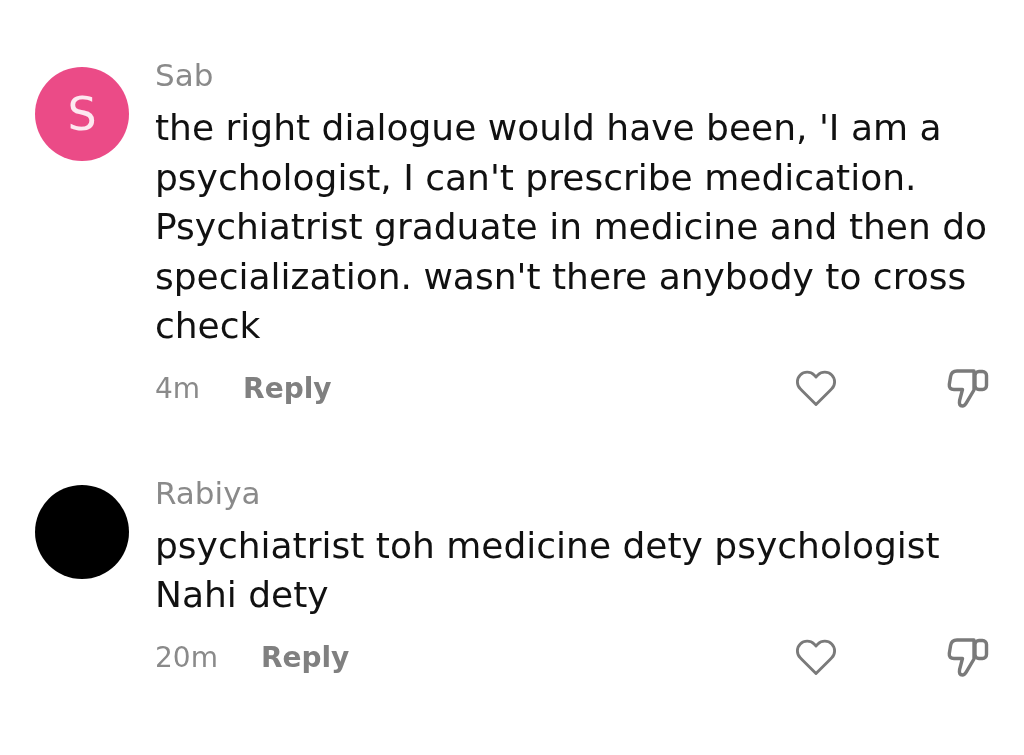 The height and width of the screenshot is (755, 1024). I want to click on timestamp: 20m, so click(186, 657).